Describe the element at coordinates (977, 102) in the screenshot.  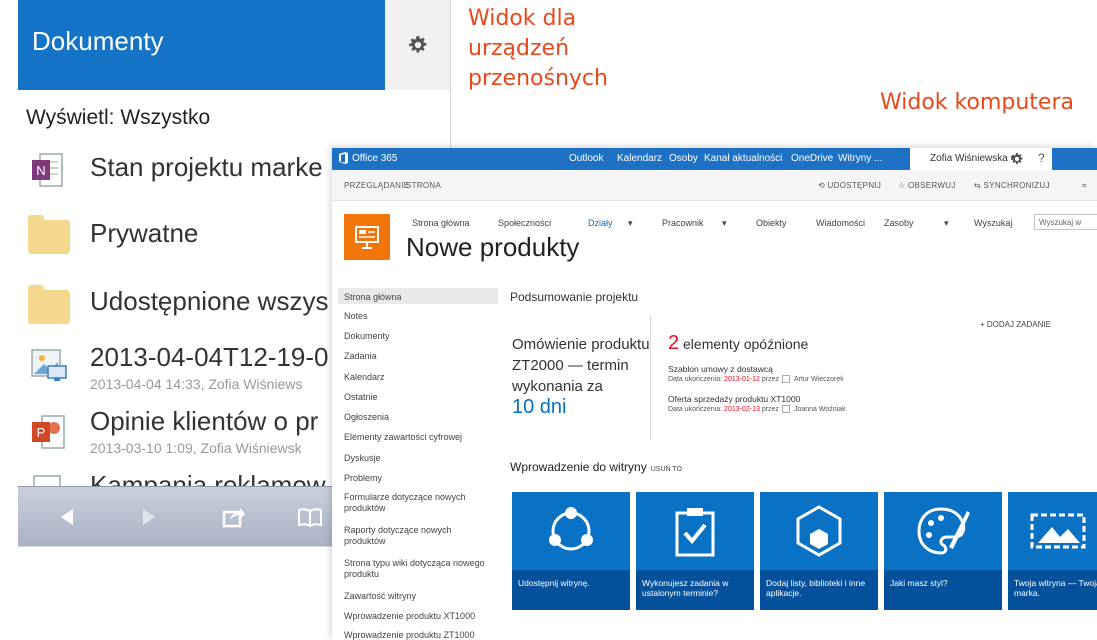
I see `desktop-view-callout: Widok komputera` at that location.